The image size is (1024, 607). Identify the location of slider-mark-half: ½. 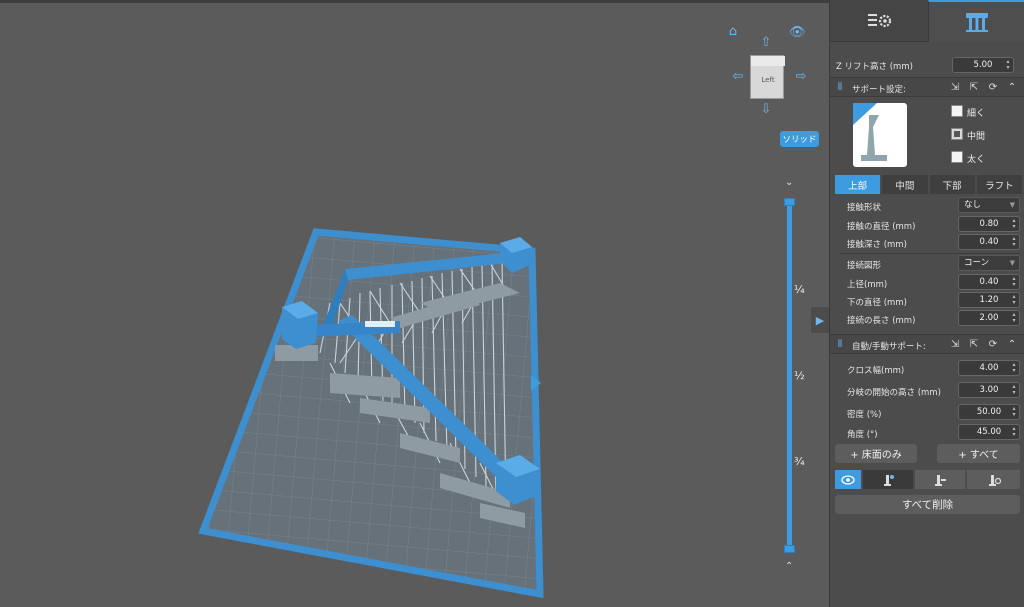
(799, 375).